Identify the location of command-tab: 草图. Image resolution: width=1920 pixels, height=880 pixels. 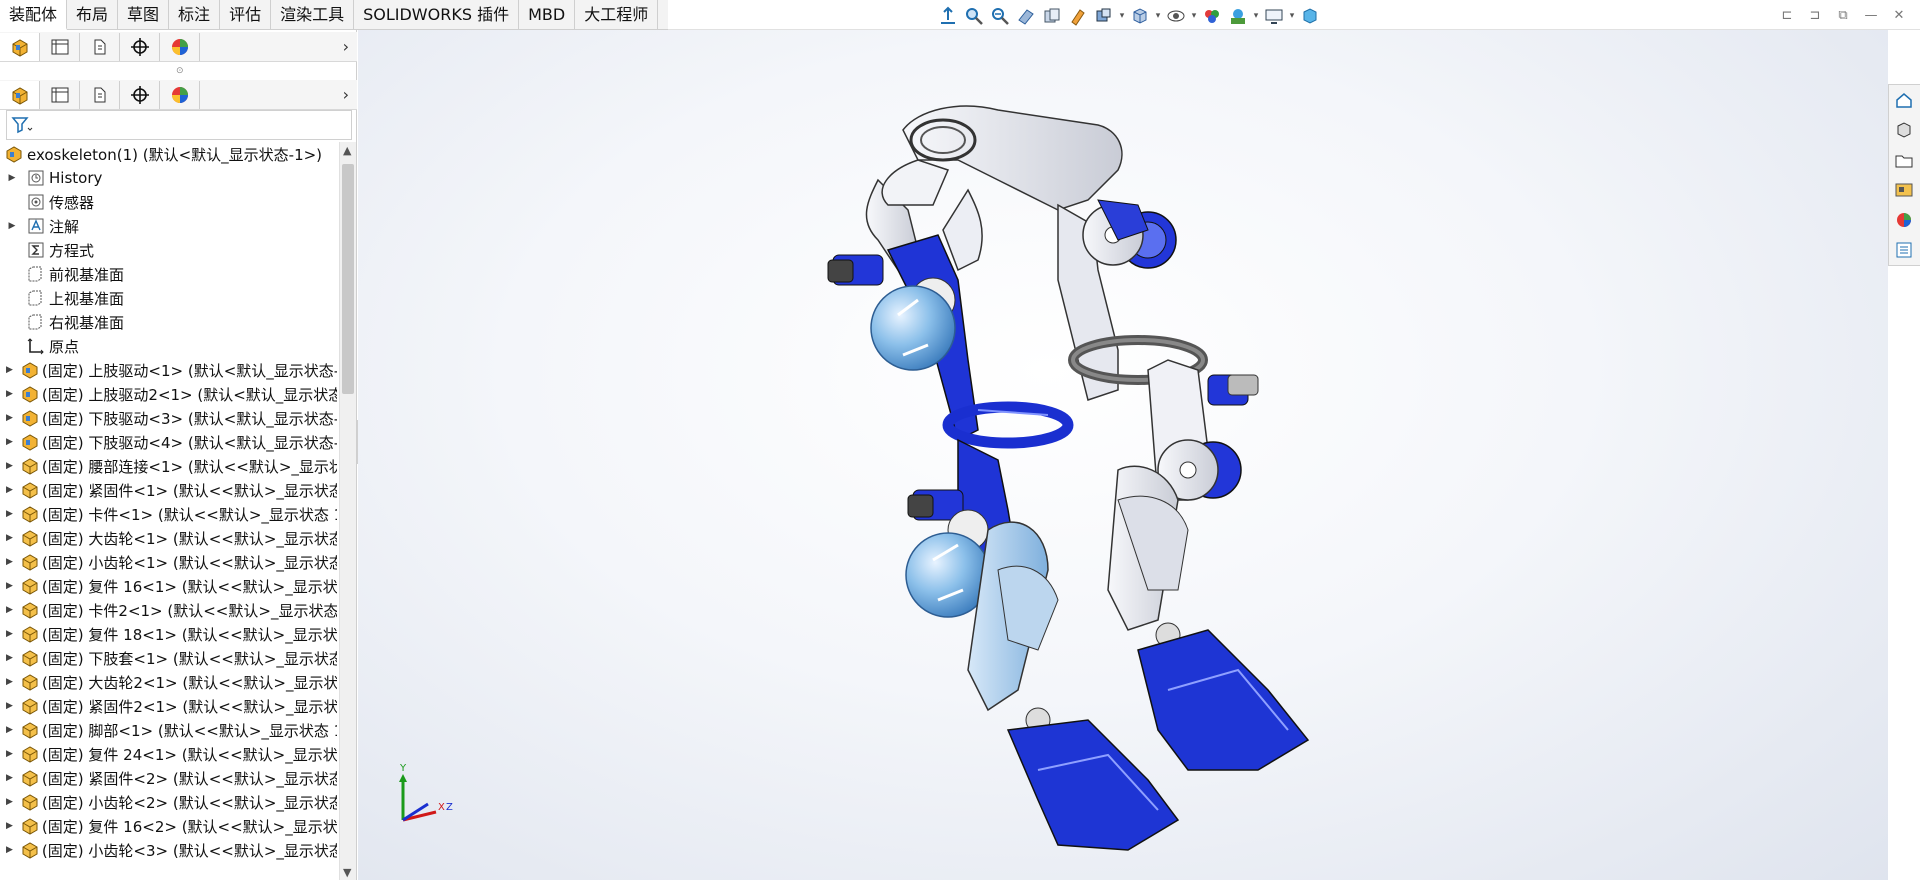
(144, 15).